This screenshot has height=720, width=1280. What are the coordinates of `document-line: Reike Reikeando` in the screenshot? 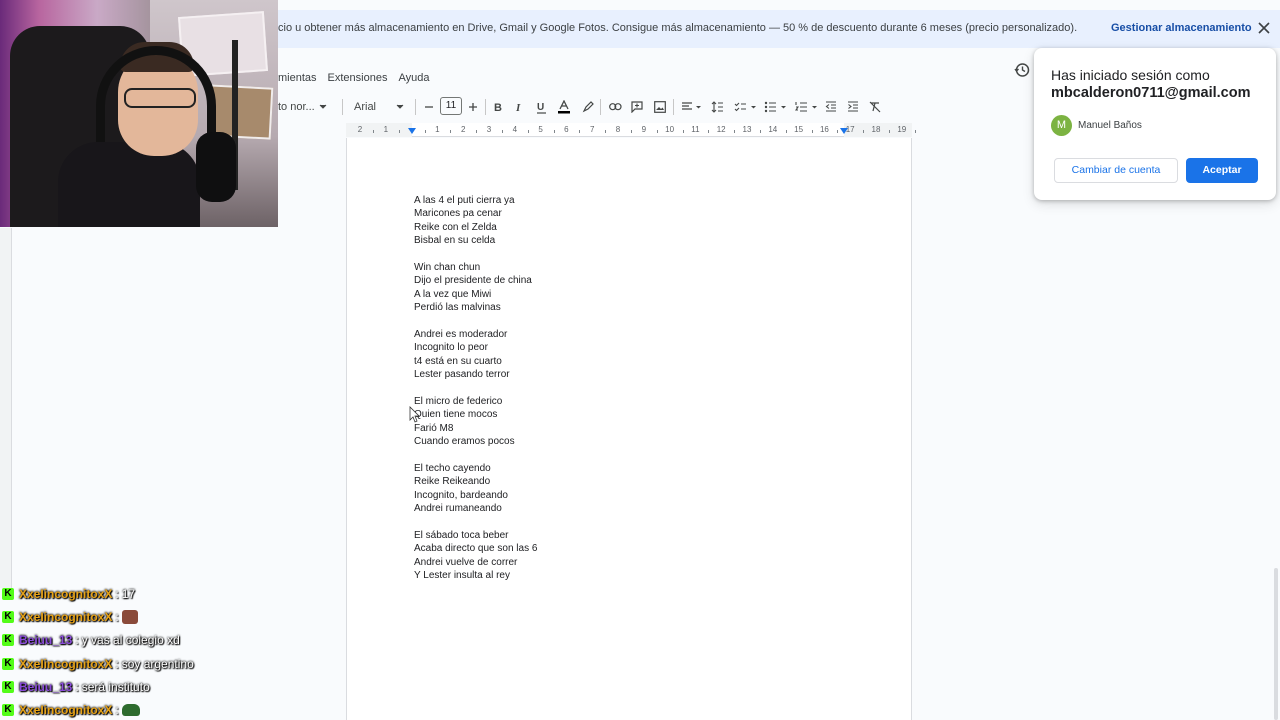 It's located at (475, 481).